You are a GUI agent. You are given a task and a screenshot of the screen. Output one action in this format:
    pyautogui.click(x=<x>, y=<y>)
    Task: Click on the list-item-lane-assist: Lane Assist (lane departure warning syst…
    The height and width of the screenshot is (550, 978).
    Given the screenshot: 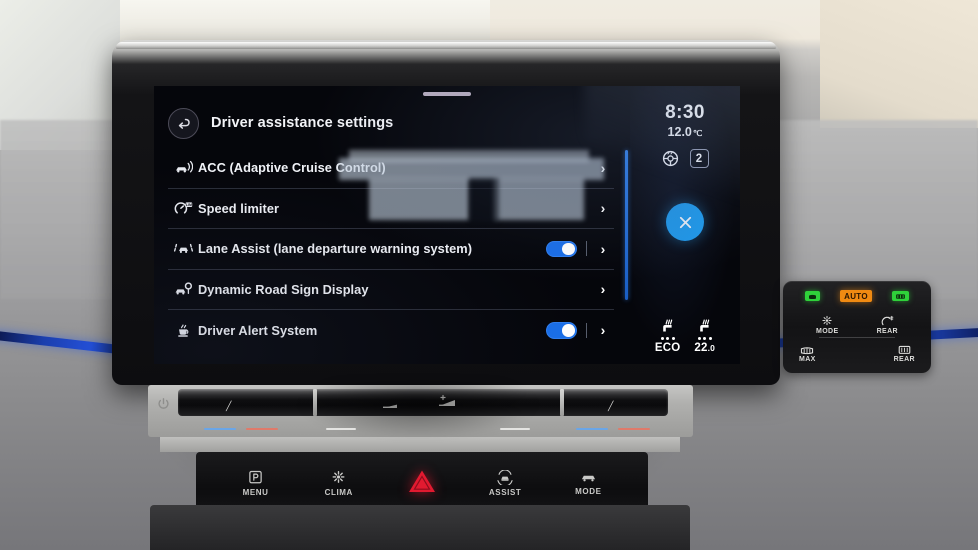 What is the action you would take?
    pyautogui.click(x=391, y=249)
    